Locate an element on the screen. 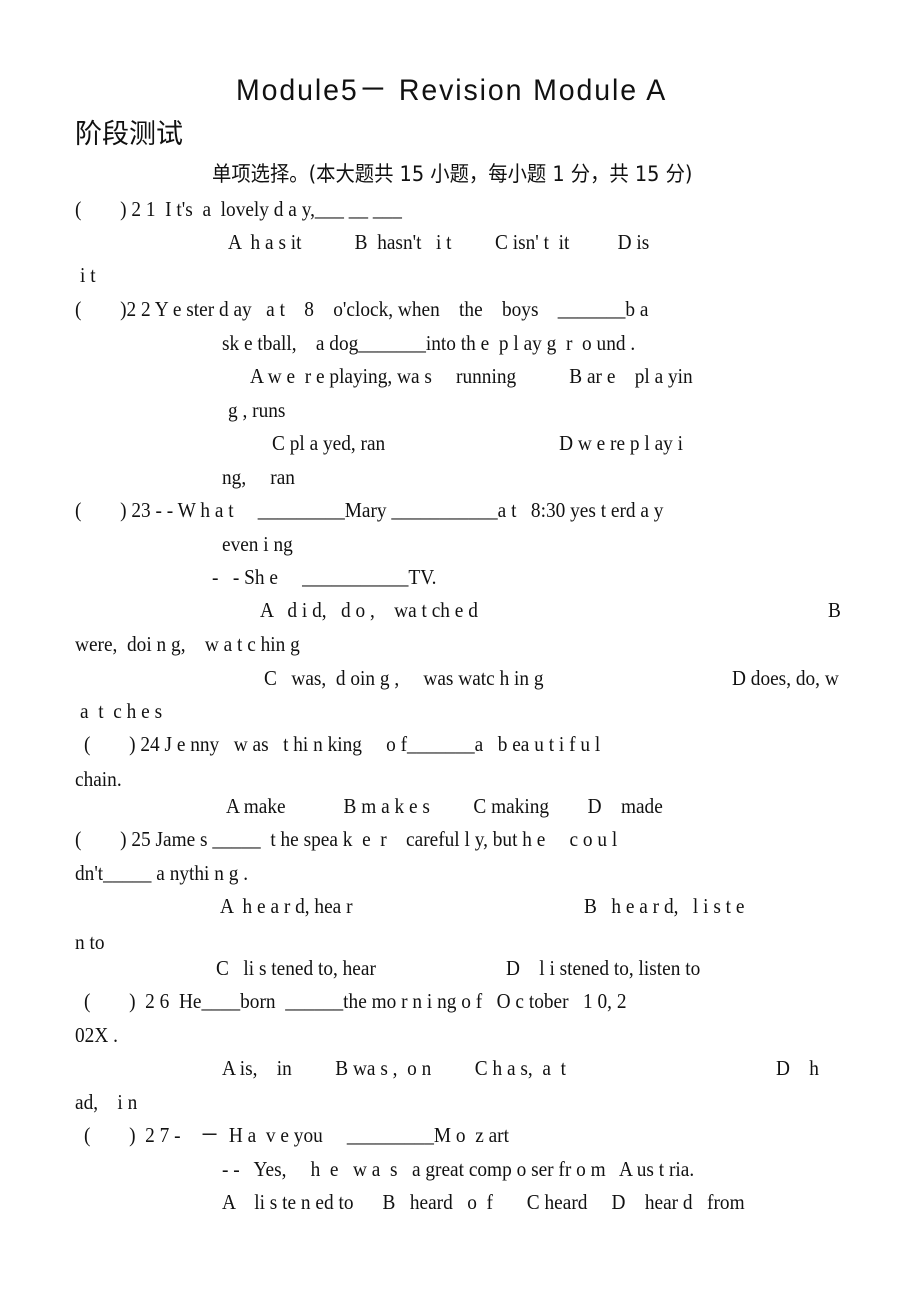 The image size is (920, 1300). question-26-option-d-cont: ad, i n is located at coordinates (106, 1102).